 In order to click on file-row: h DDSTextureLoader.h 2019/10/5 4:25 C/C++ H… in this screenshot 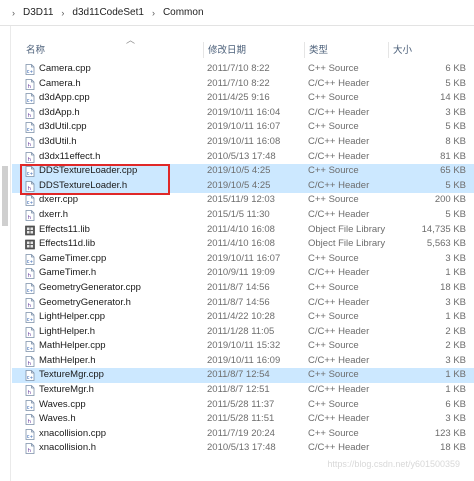, I will do `click(243, 186)`.